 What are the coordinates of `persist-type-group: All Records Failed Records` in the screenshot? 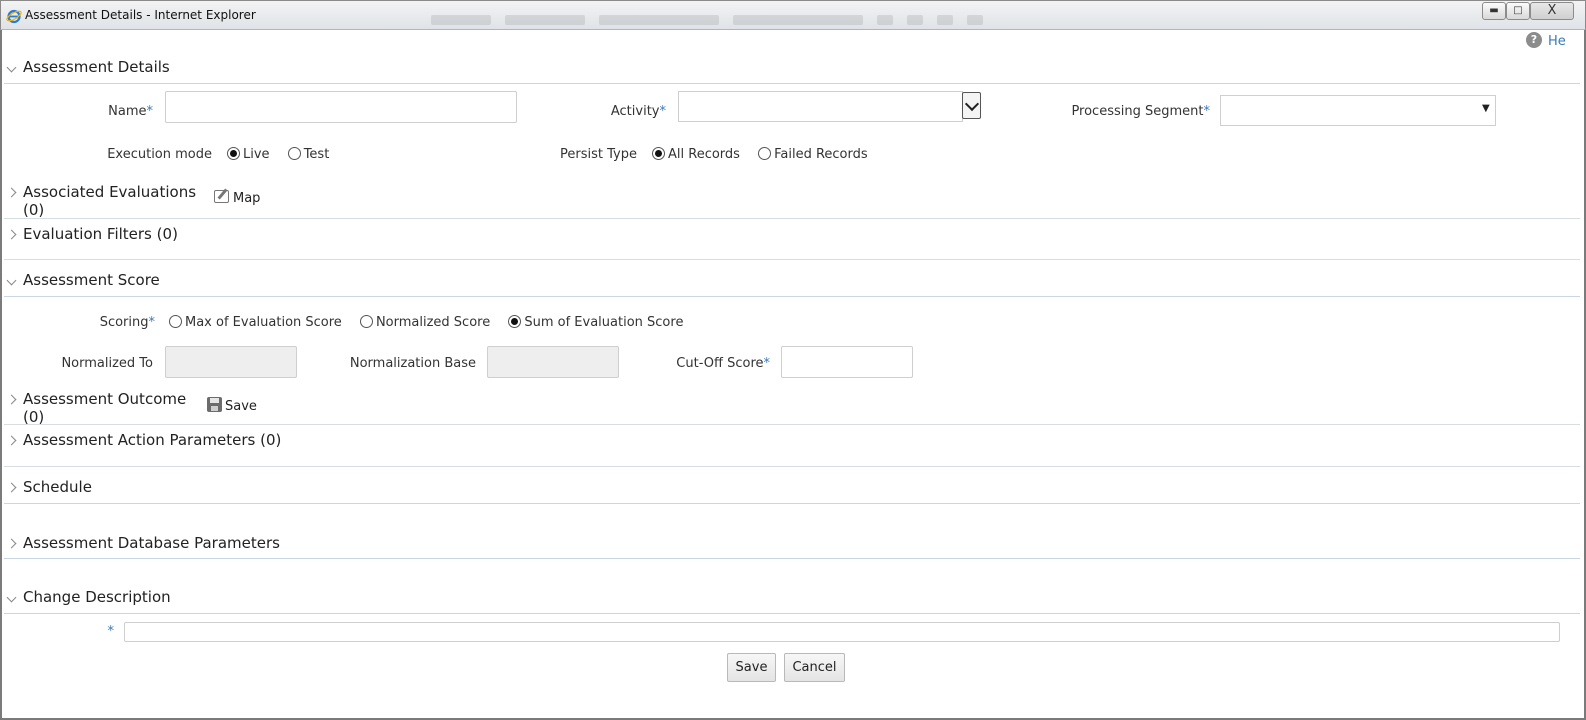 It's located at (767, 154).